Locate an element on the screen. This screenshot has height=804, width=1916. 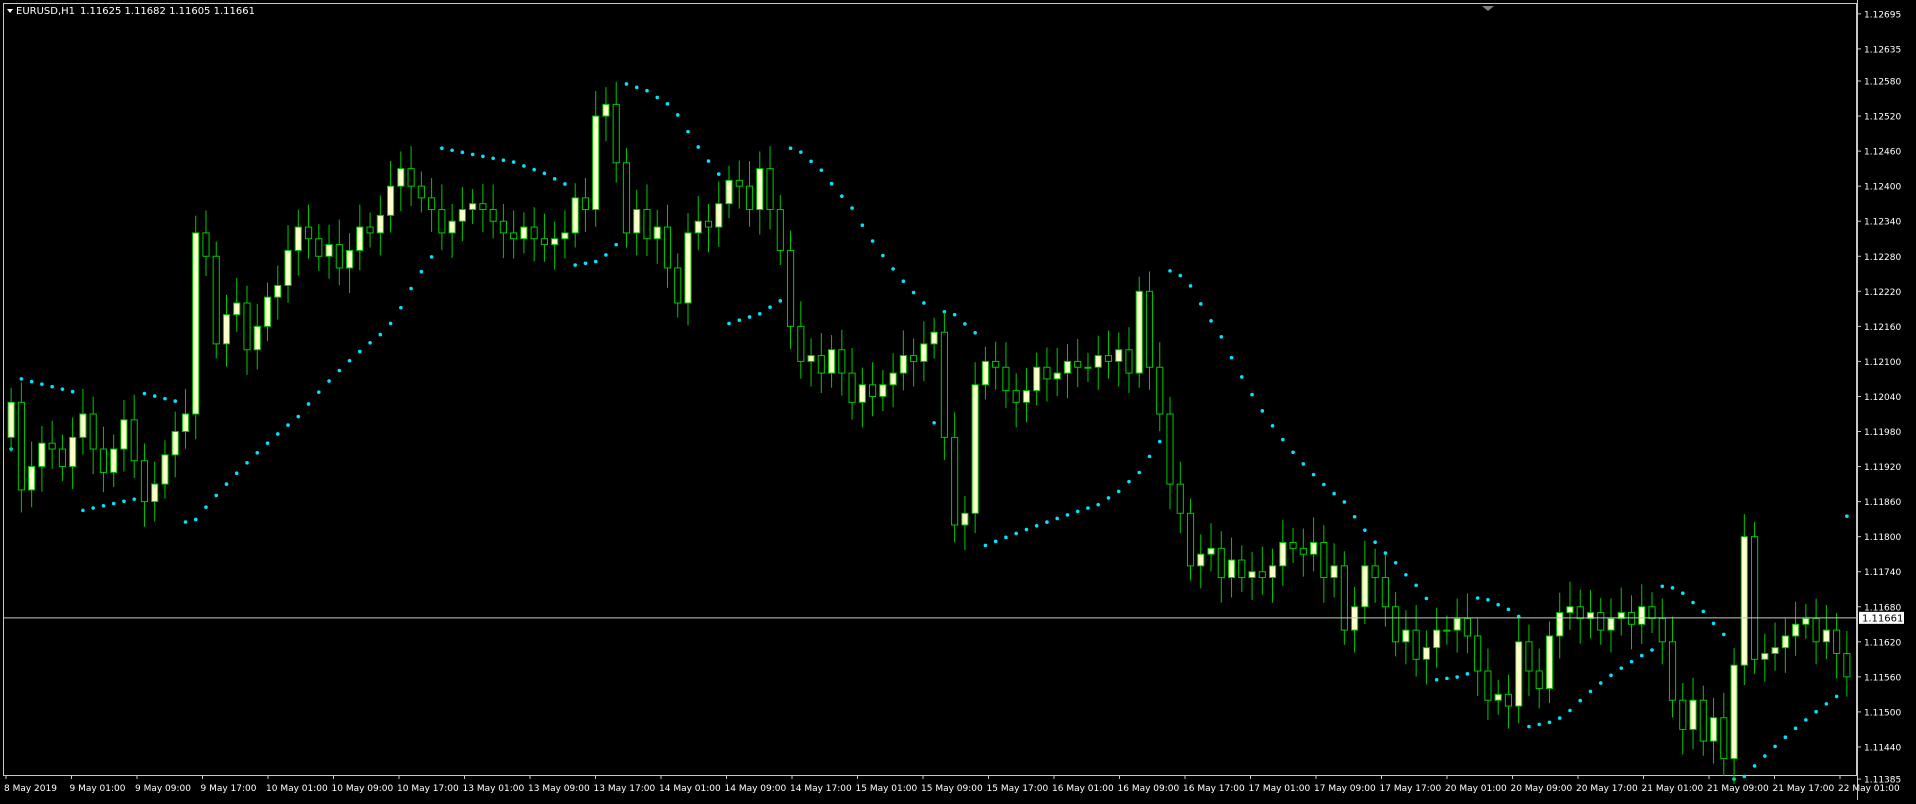
ohlc-values: 1.11625 1.11682 1.11605 1.11661 is located at coordinates (167, 11).